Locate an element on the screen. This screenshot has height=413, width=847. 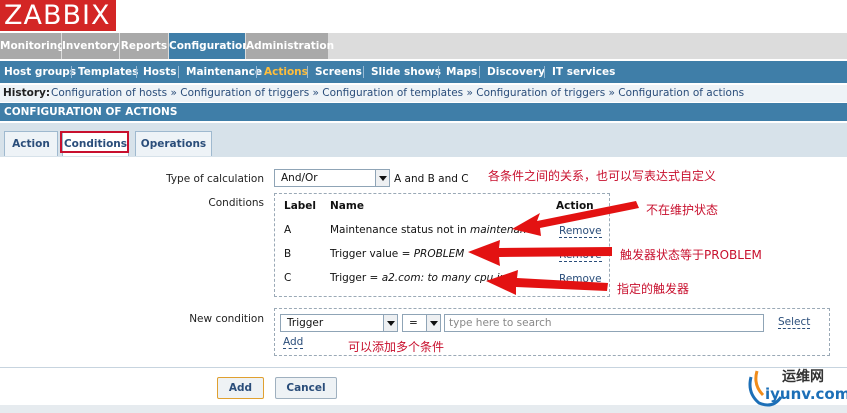
watermark-cn: 运维网 is located at coordinates (803, 377).